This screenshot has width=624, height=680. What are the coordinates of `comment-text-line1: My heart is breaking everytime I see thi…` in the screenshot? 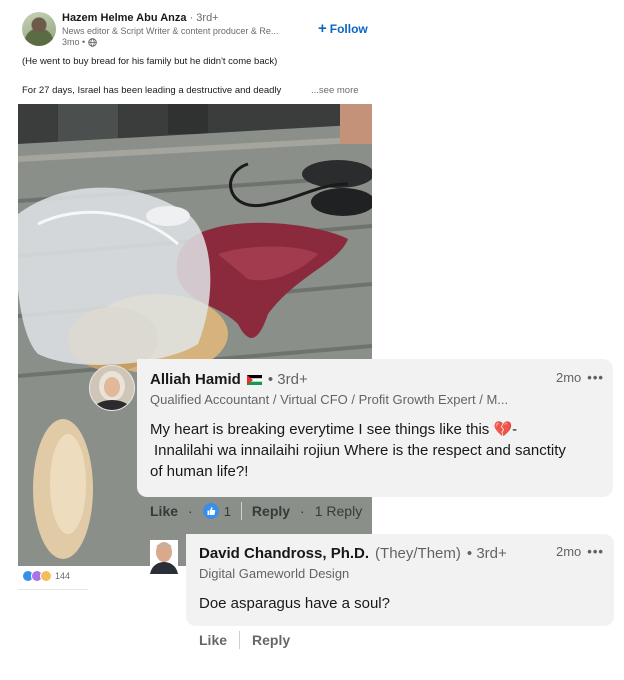 It's located at (334, 429).